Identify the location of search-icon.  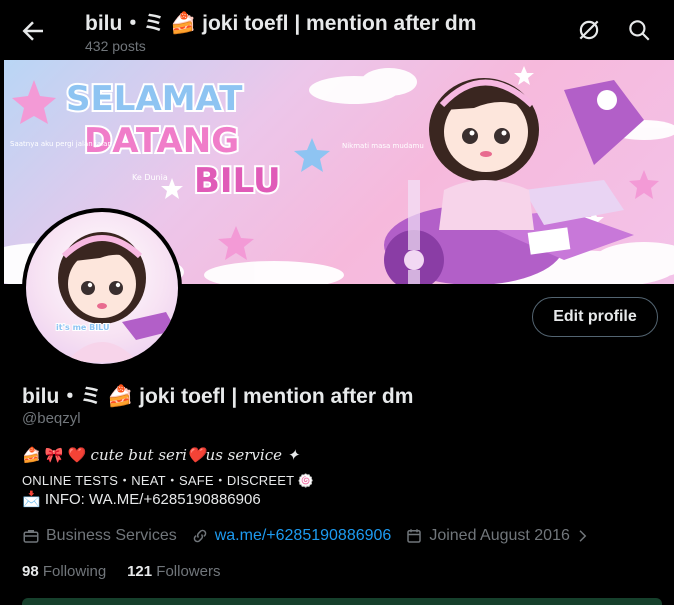
(639, 30).